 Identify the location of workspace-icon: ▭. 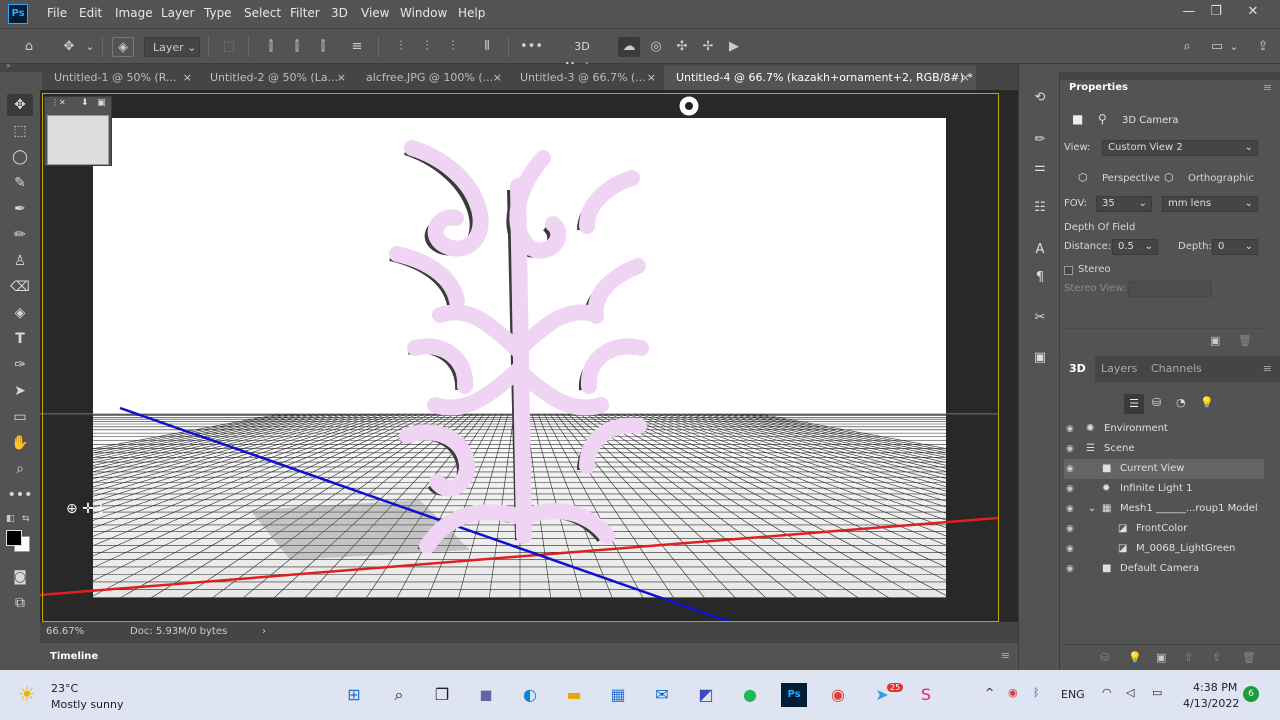
(1217, 47).